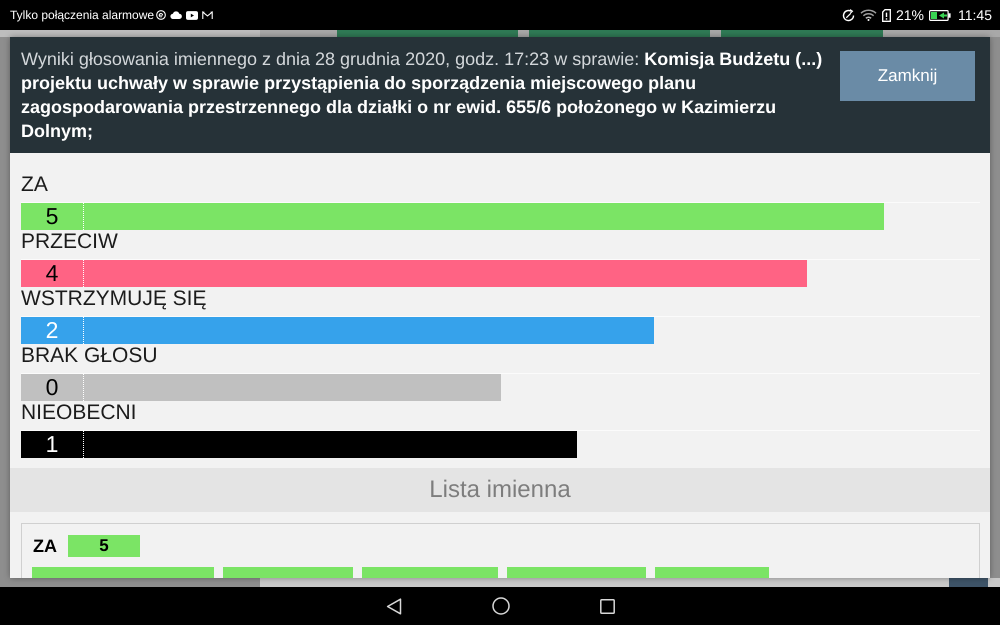 This screenshot has width=1000, height=625. Describe the element at coordinates (848, 15) in the screenshot. I see `circle-arrow-icon` at that location.